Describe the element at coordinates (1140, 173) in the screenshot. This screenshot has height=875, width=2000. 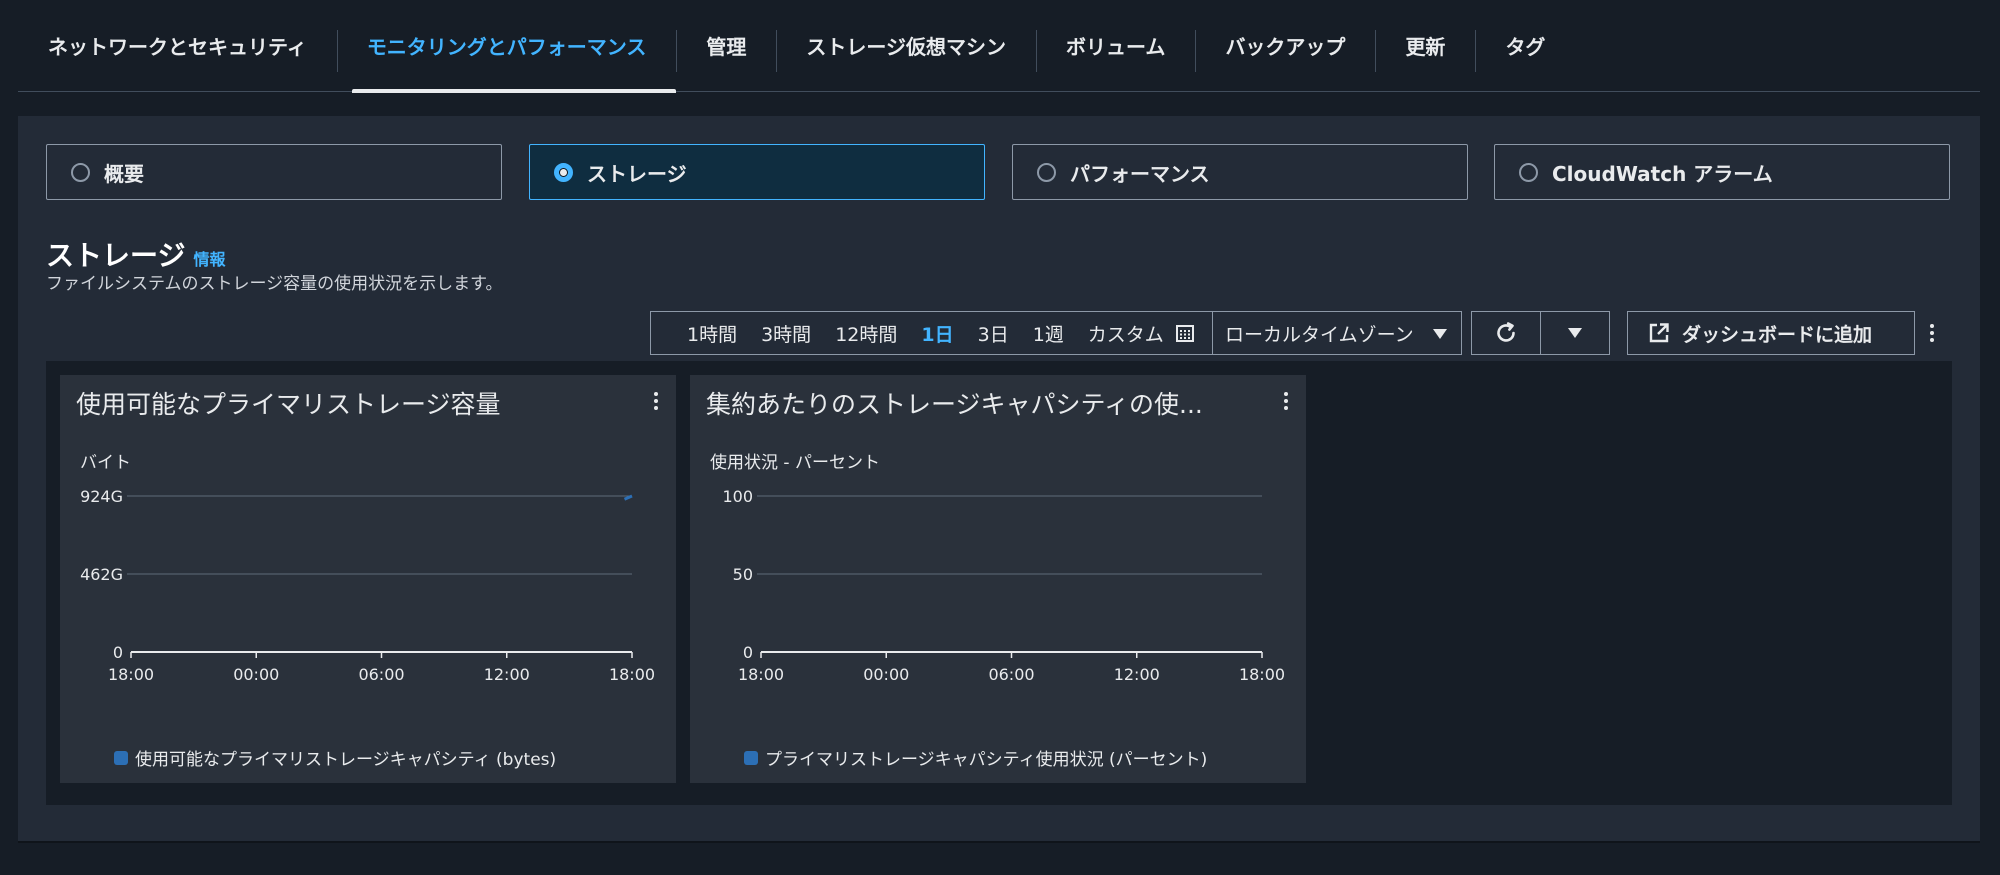
I see `segment-label: パフォーマンス` at that location.